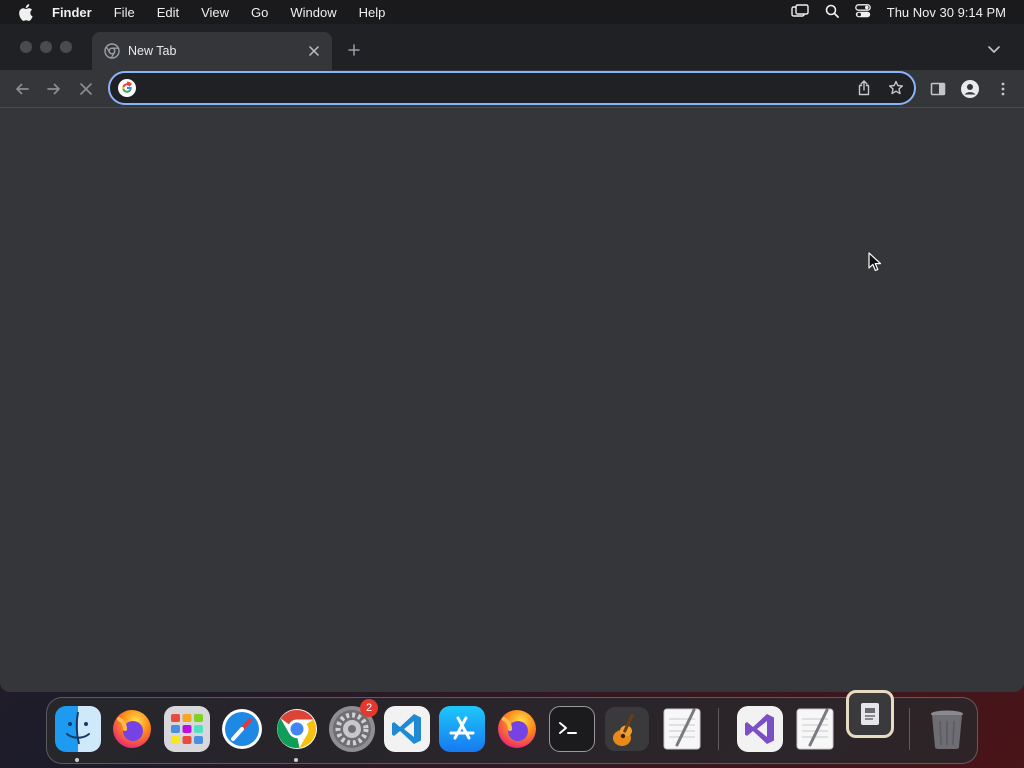 This screenshot has height=768, width=1024. I want to click on stop-loading-icon, so click(86, 89).